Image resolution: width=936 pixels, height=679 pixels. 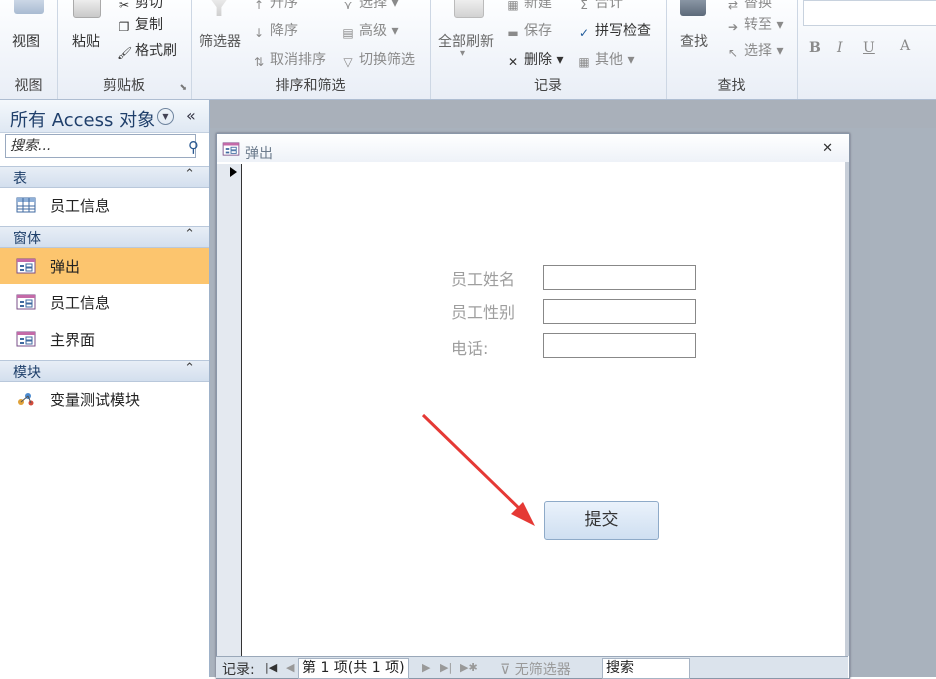 What do you see at coordinates (271, 667) in the screenshot?
I see `first-record-icon: |◀` at bounding box center [271, 667].